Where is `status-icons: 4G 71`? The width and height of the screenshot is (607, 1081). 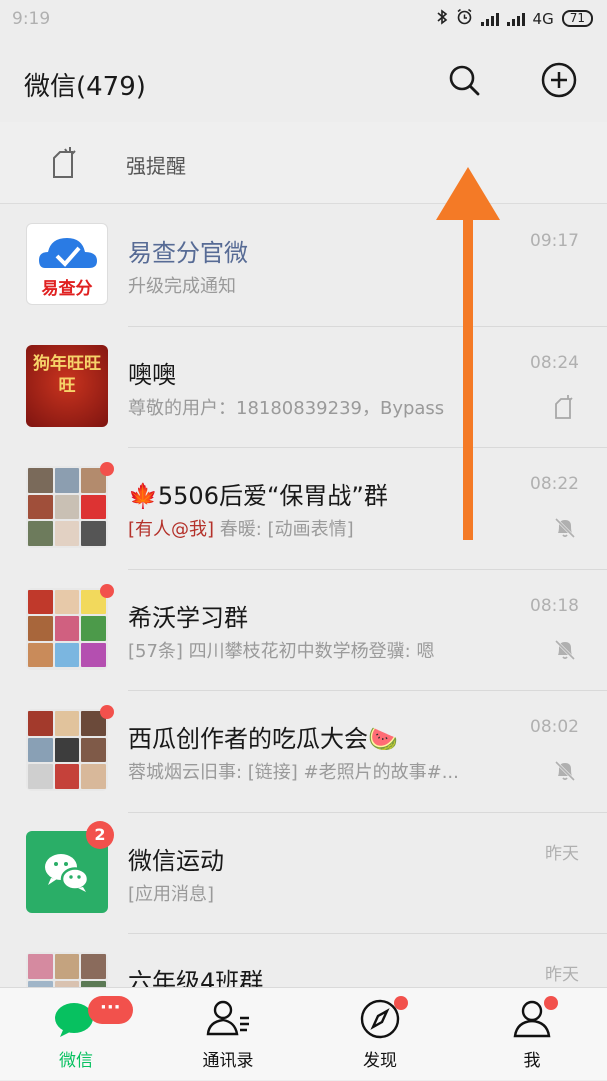
status-icons: 4G 71 is located at coordinates (514, 18).